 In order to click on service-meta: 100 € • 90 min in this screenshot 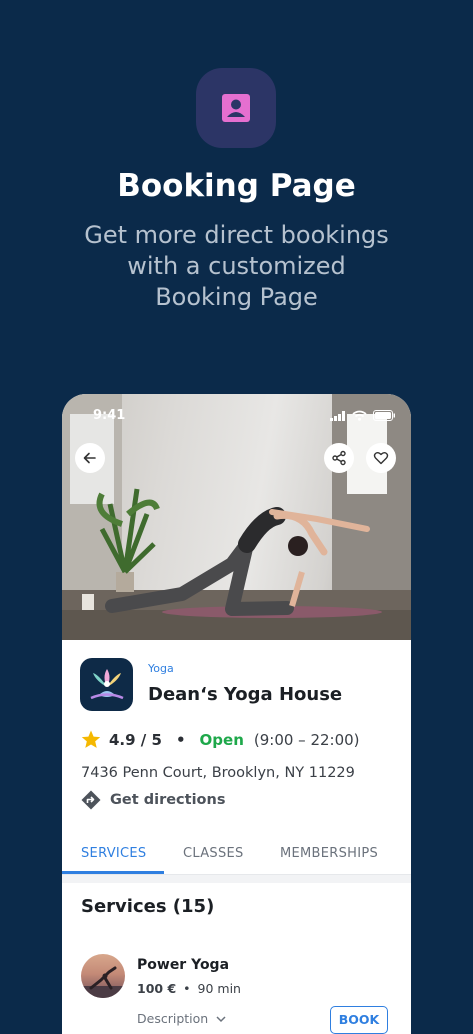, I will do `click(189, 988)`.